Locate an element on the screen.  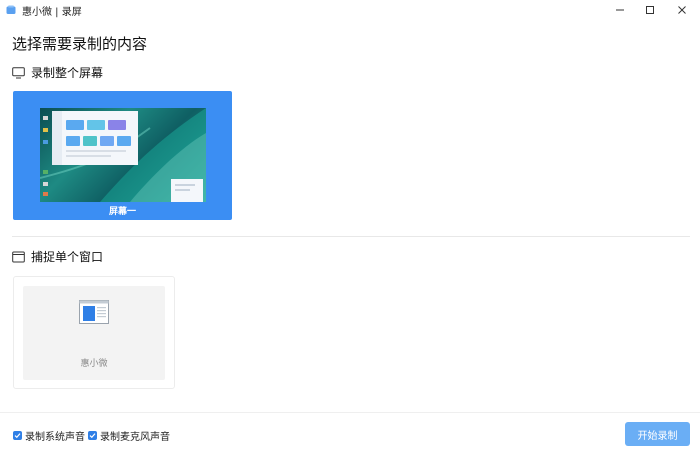
full-screen-label: 录制整个屏幕 is located at coordinates (67, 73).